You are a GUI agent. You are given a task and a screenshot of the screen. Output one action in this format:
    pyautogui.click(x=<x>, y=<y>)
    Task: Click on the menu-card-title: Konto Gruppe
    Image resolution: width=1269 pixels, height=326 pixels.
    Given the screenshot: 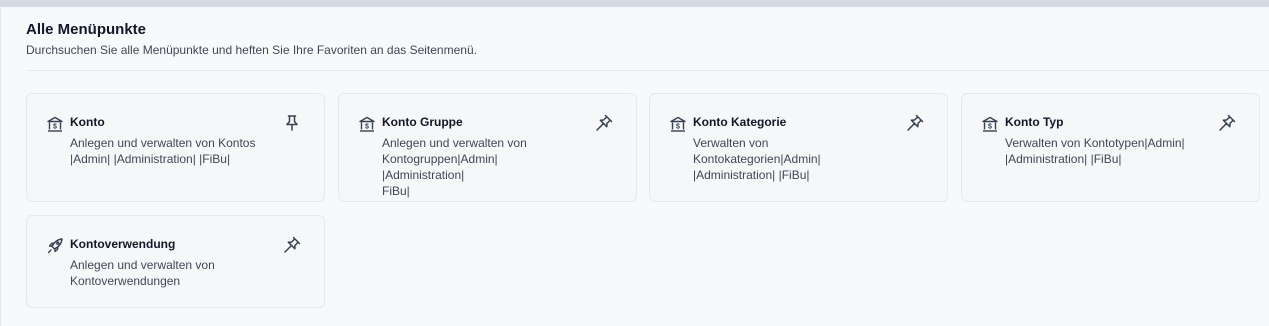 What is the action you would take?
    pyautogui.click(x=422, y=122)
    